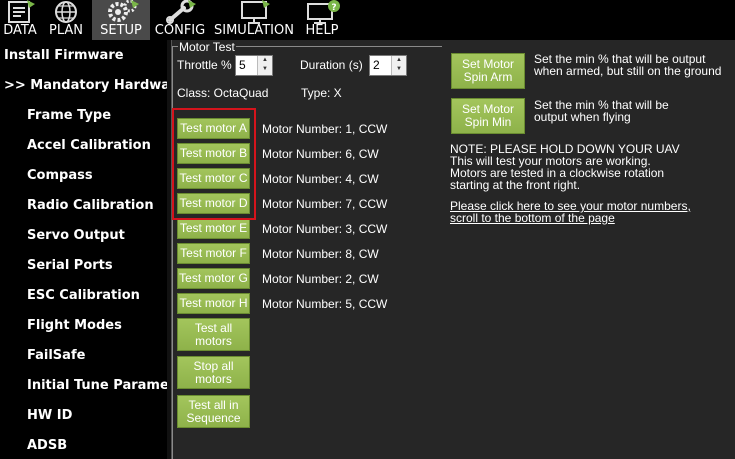  What do you see at coordinates (242, 65) in the screenshot?
I see `throttle-value: 5` at bounding box center [242, 65].